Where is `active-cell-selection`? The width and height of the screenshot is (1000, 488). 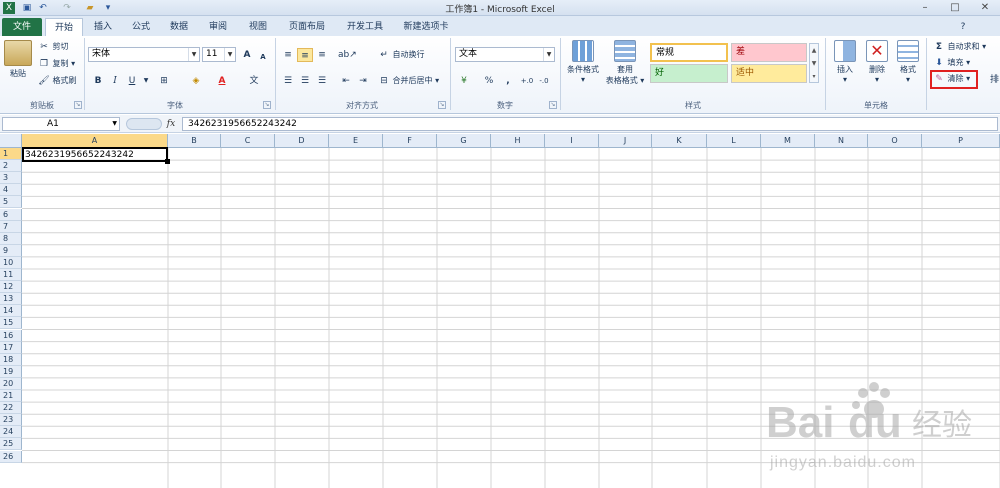
active-cell-selection is located at coordinates (95, 154).